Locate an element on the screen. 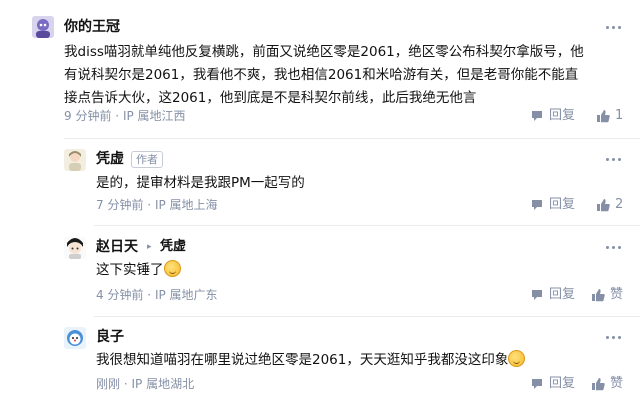 The image size is (640, 404). comment-meta: 7 分钟前 · IP 属地上海 is located at coordinates (157, 205).